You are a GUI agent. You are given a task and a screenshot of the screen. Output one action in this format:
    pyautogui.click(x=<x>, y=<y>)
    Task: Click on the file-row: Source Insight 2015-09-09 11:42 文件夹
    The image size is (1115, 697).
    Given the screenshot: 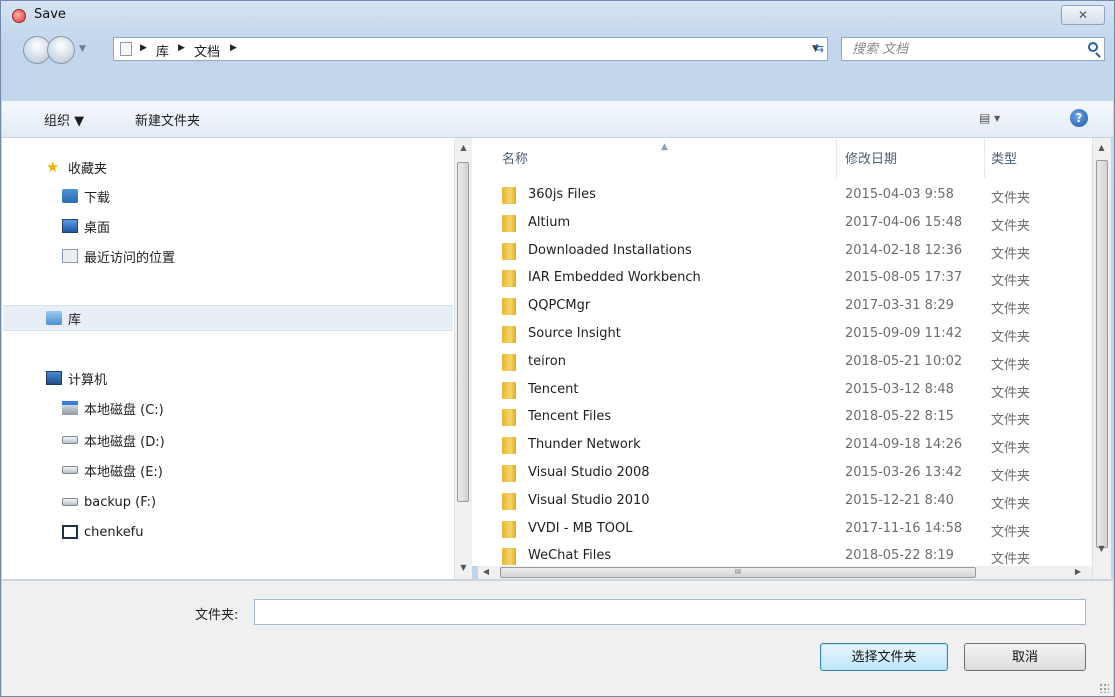 What is the action you would take?
    pyautogui.click(x=782, y=335)
    